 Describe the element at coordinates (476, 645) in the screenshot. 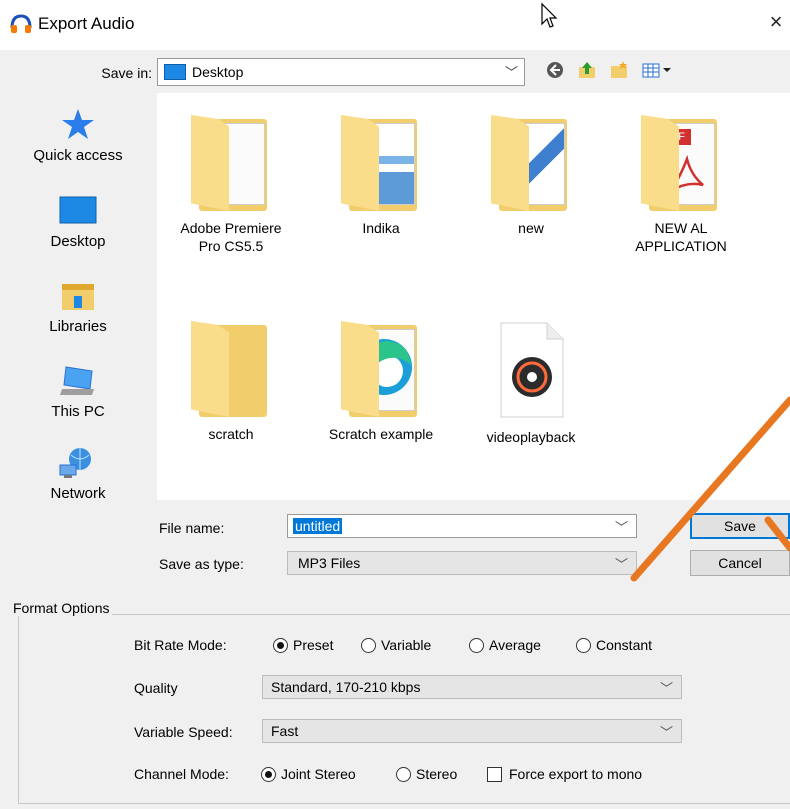

I see `radio-average` at that location.